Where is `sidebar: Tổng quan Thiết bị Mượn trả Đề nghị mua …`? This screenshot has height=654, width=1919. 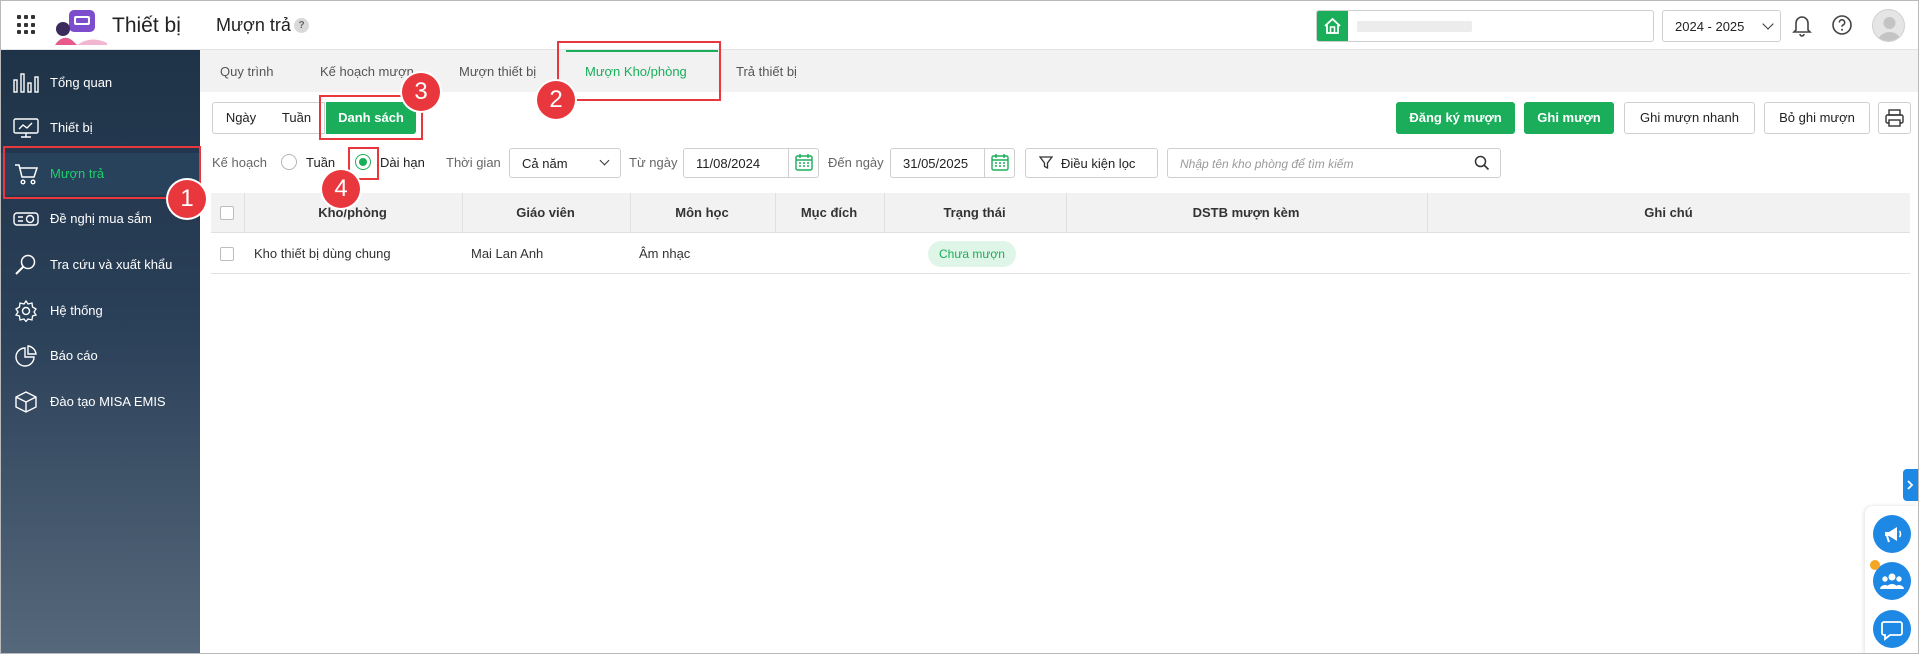 sidebar: Tổng quan Thiết bị Mượn trả Đề nghị mua … is located at coordinates (100, 351).